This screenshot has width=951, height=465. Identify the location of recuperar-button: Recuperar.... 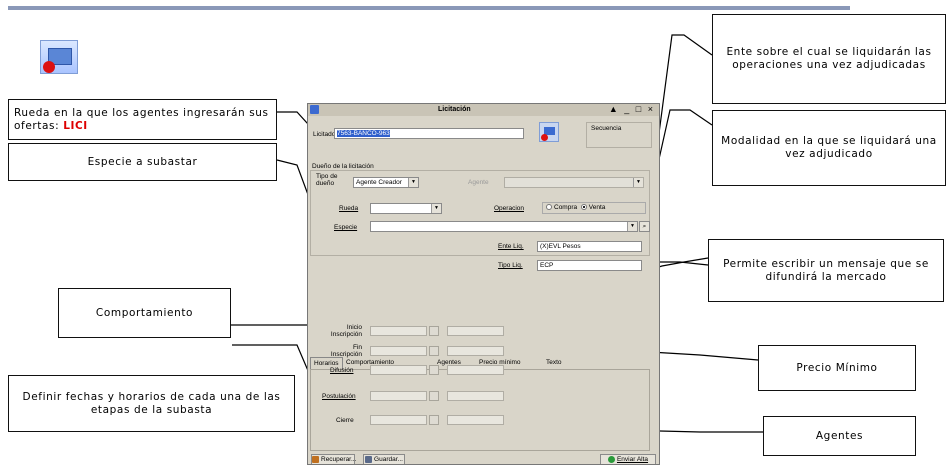
(334, 459).